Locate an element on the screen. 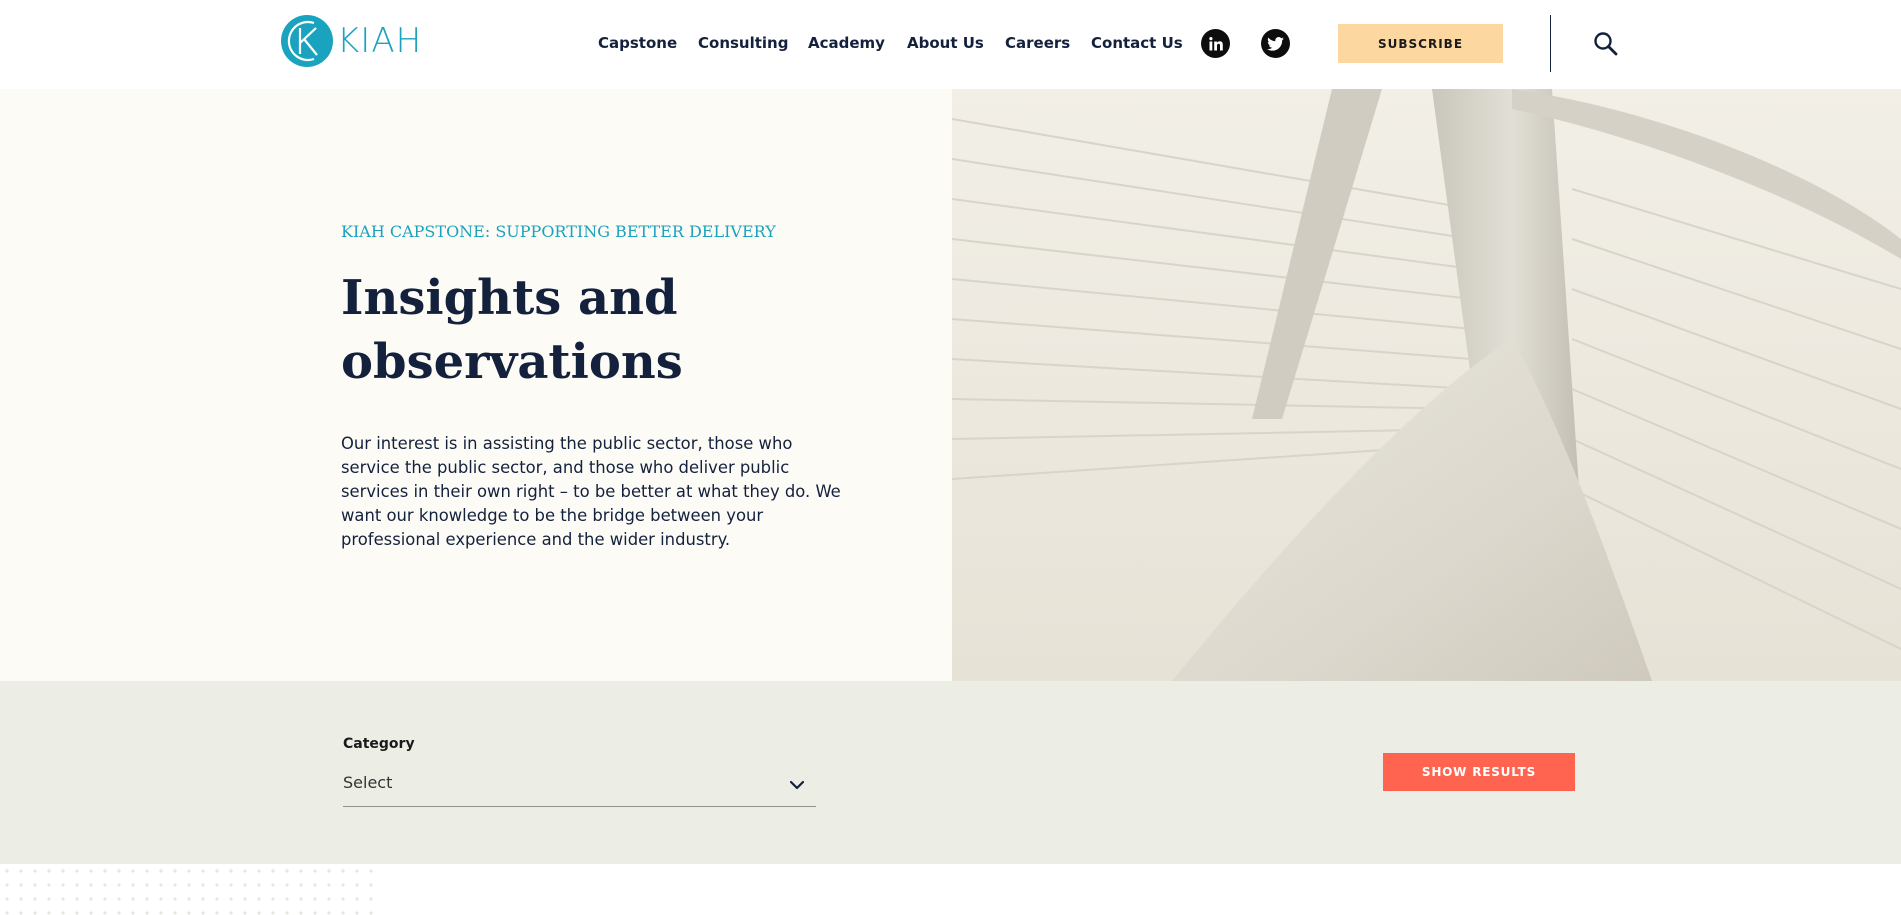 The image size is (1901, 915). subscribe-button: SUBSCRIBE is located at coordinates (1420, 43).